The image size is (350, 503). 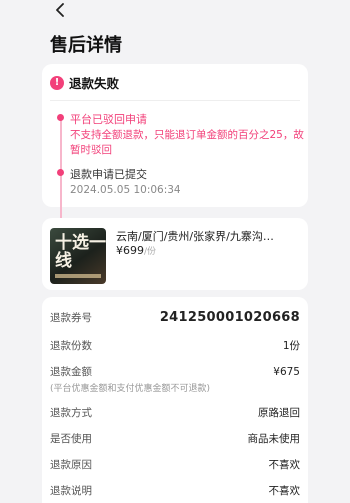 I want to click on detail-key: 是否使用, so click(x=71, y=439).